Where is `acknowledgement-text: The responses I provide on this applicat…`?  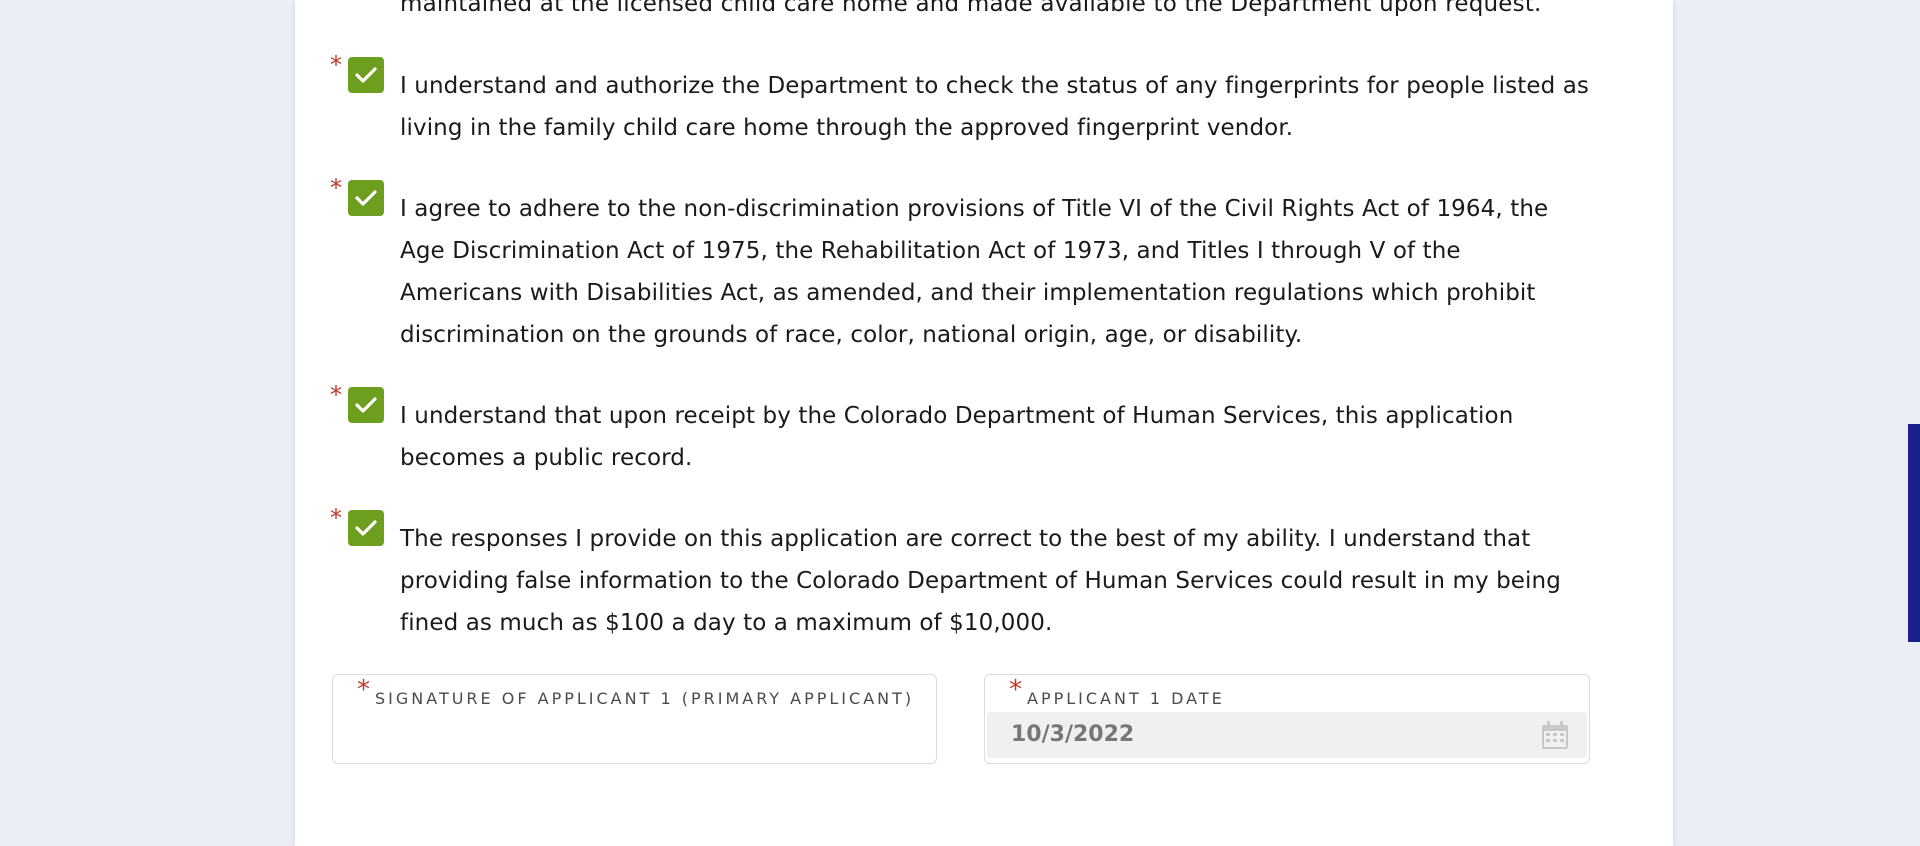 acknowledgement-text: The responses I provide on this applicat… is located at coordinates (980, 581).